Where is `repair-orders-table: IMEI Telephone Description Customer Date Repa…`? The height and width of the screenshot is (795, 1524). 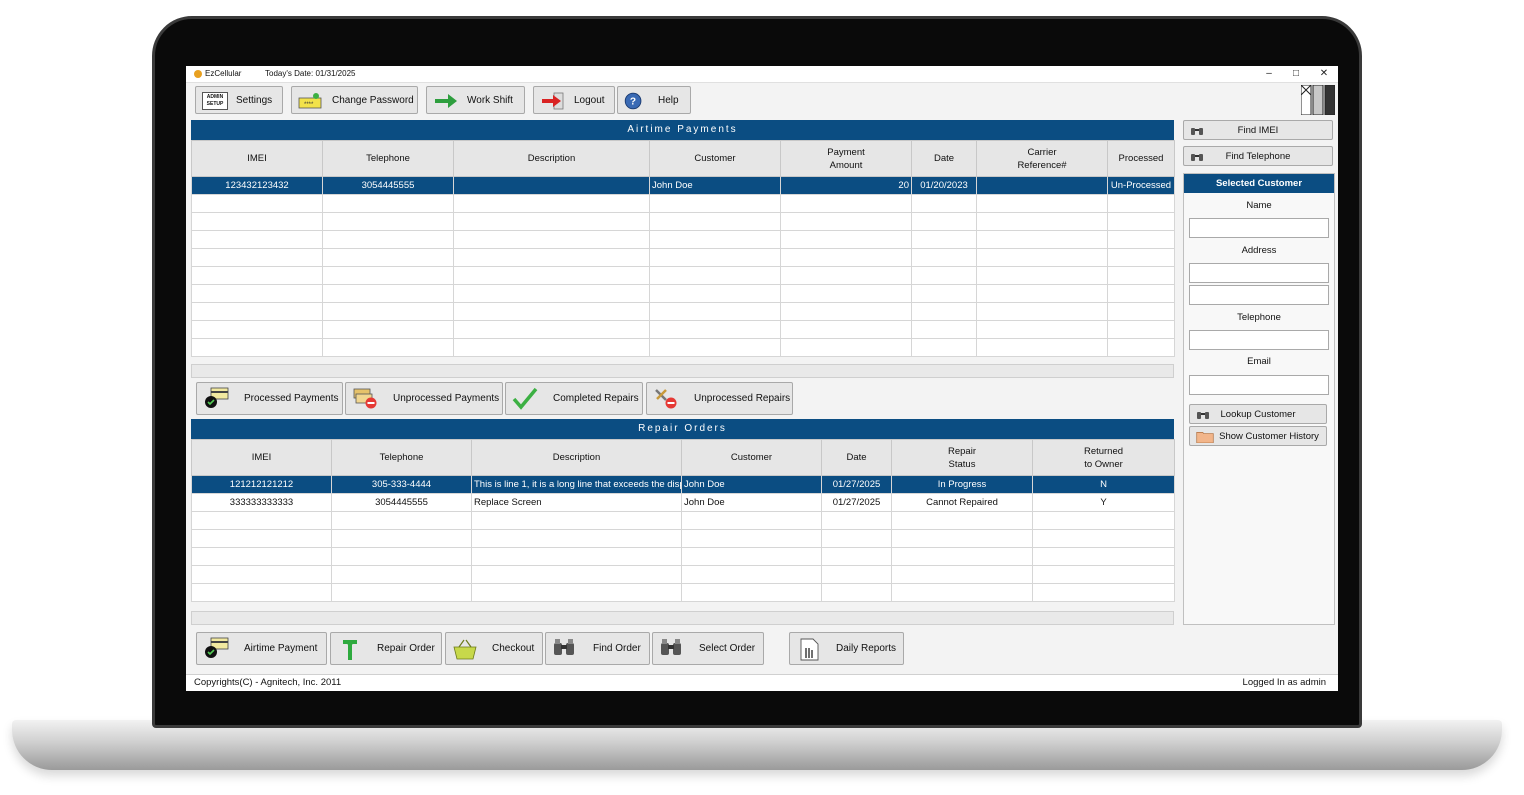
repair-orders-table: IMEI Telephone Description Customer Date Repa… is located at coordinates (683, 520).